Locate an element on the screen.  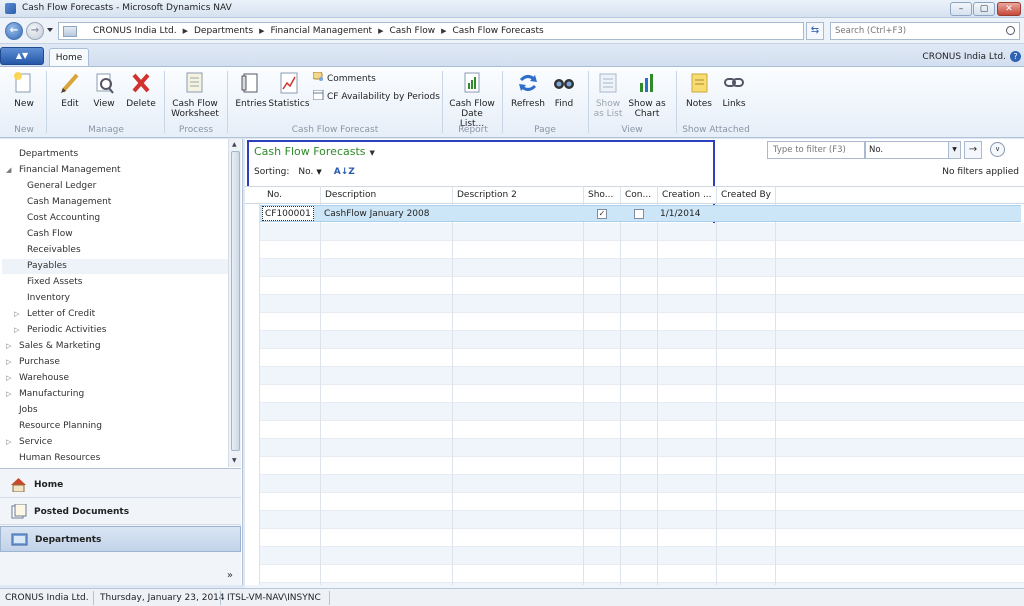
crumb-departments: Departments is located at coordinates (223, 31).